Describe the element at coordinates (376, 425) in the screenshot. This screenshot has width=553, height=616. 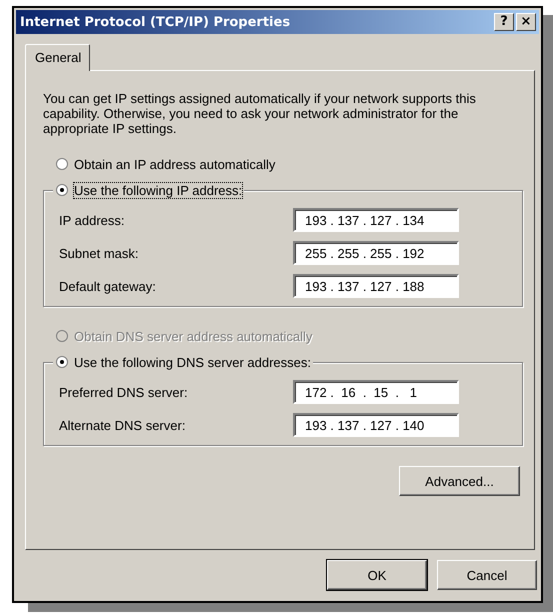
I see `ip-address-field: 193 . 137 . 127 . 140` at that location.